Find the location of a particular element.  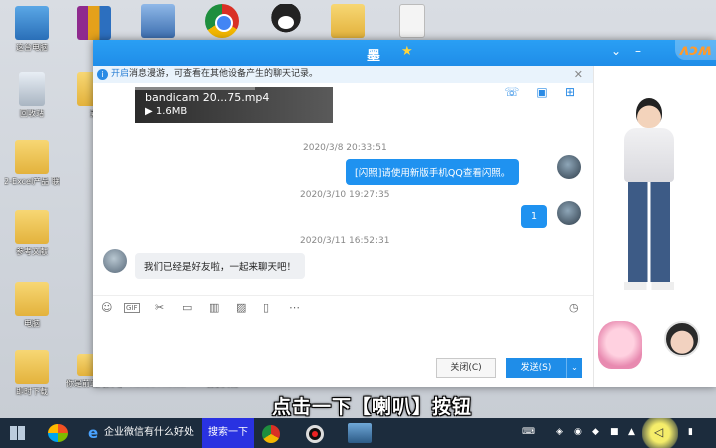

file-icon is located at coordinates (412, 21).